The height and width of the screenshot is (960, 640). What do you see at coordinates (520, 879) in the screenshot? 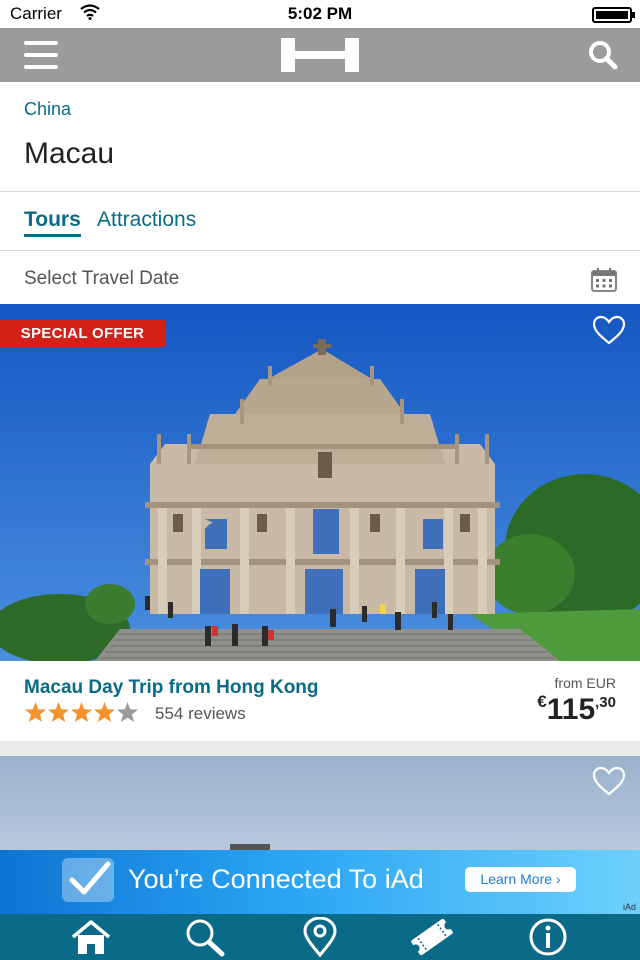
I see `learn-more-button: Learn More ›` at bounding box center [520, 879].